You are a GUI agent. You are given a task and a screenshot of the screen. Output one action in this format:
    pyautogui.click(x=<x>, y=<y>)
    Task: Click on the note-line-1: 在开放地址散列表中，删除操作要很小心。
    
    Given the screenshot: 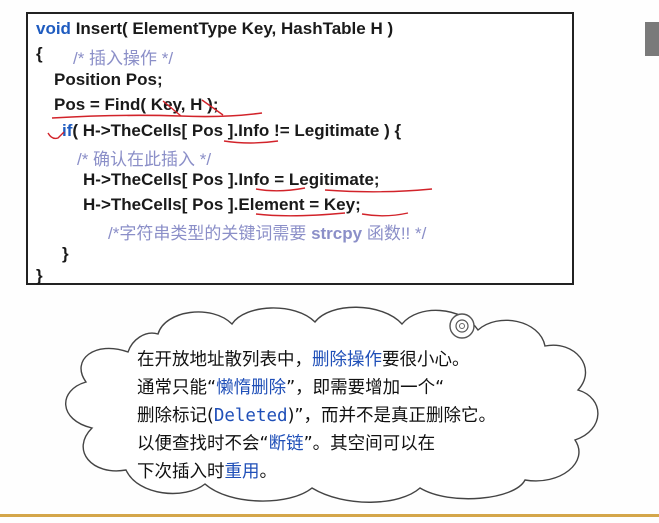 What is the action you would take?
    pyautogui.click(x=347, y=360)
    